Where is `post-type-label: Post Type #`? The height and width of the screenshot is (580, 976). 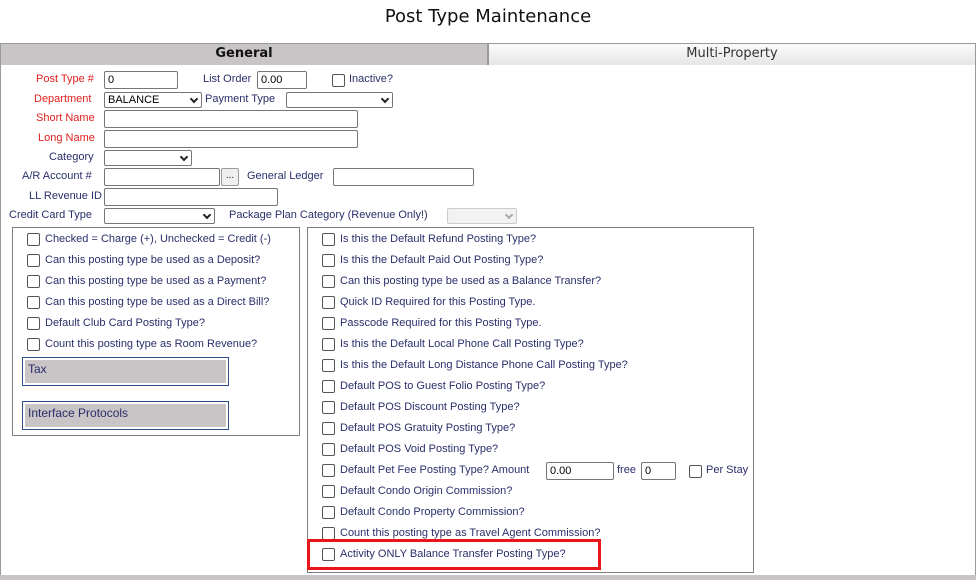 post-type-label: Post Type # is located at coordinates (65, 79).